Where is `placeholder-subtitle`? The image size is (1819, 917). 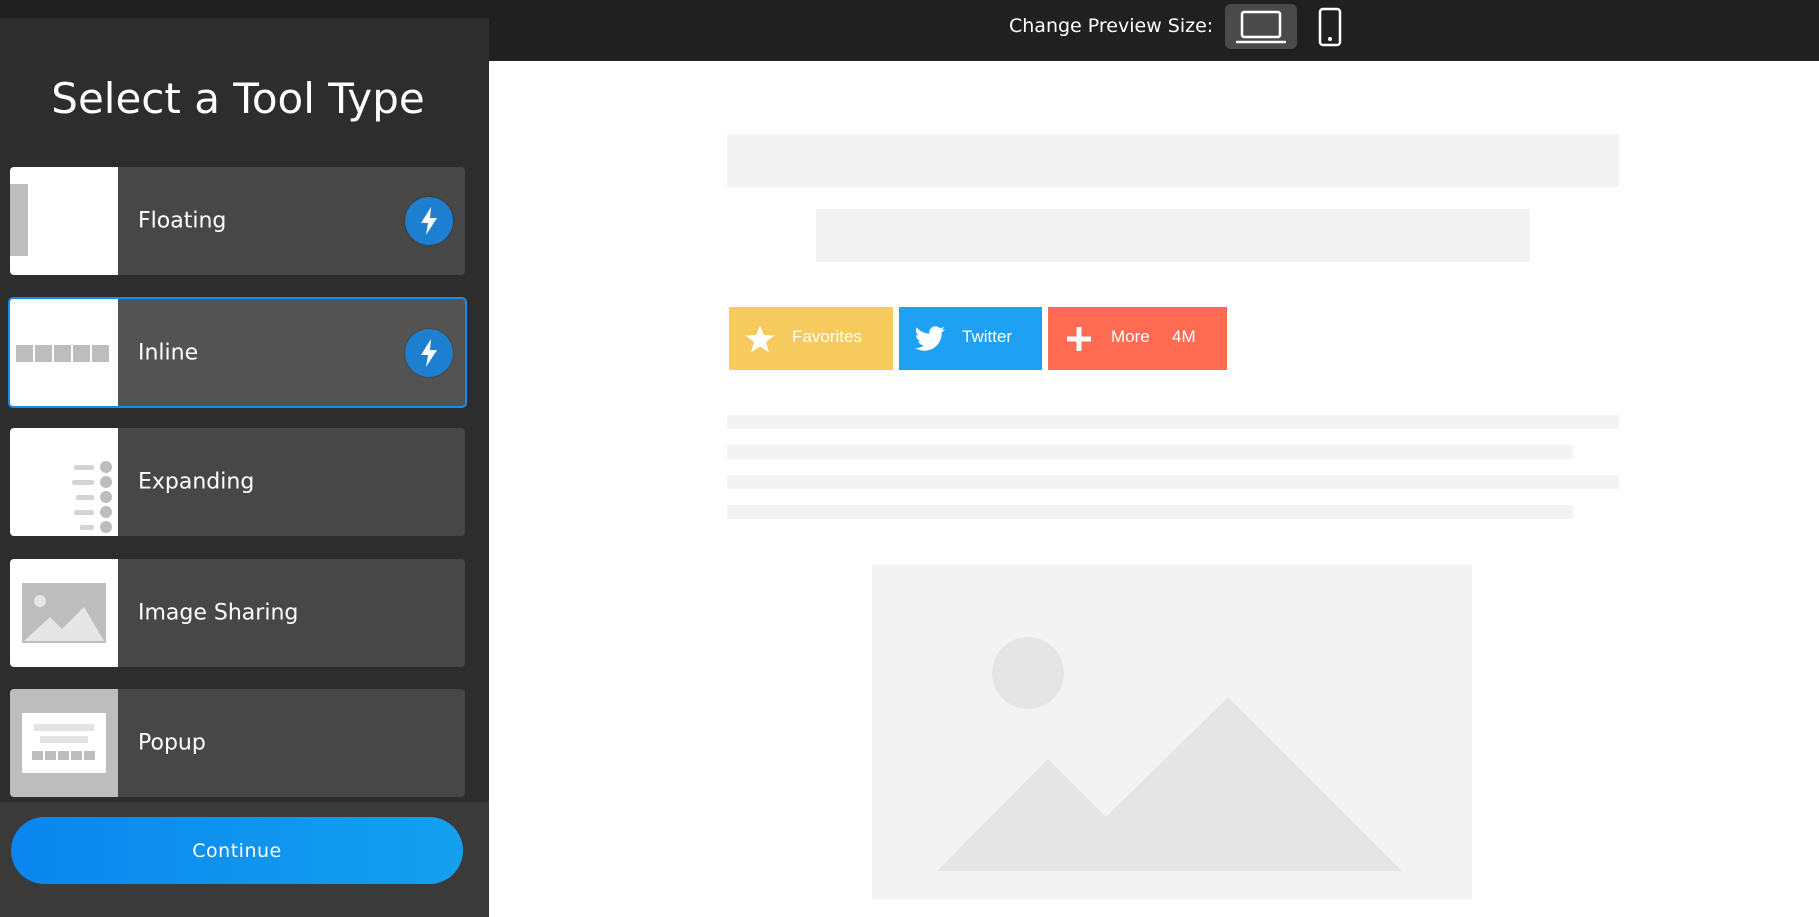
placeholder-subtitle is located at coordinates (1173, 235).